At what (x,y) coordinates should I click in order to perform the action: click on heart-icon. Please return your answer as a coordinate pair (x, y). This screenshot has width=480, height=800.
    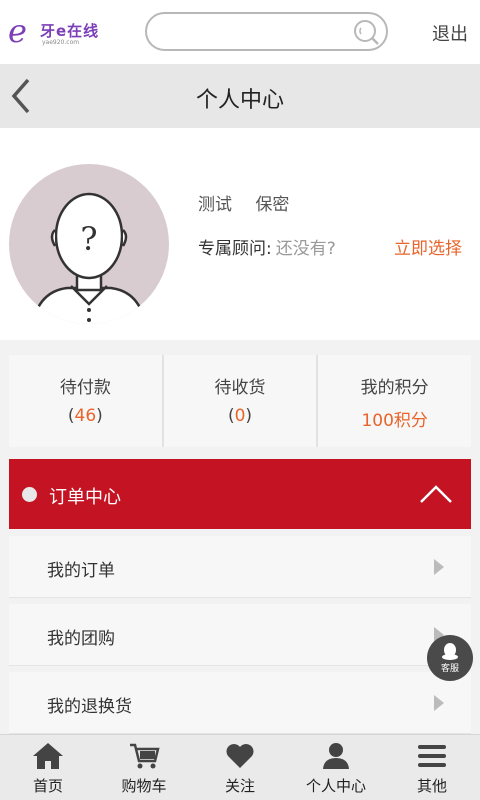
    Looking at the image, I should click on (240, 756).